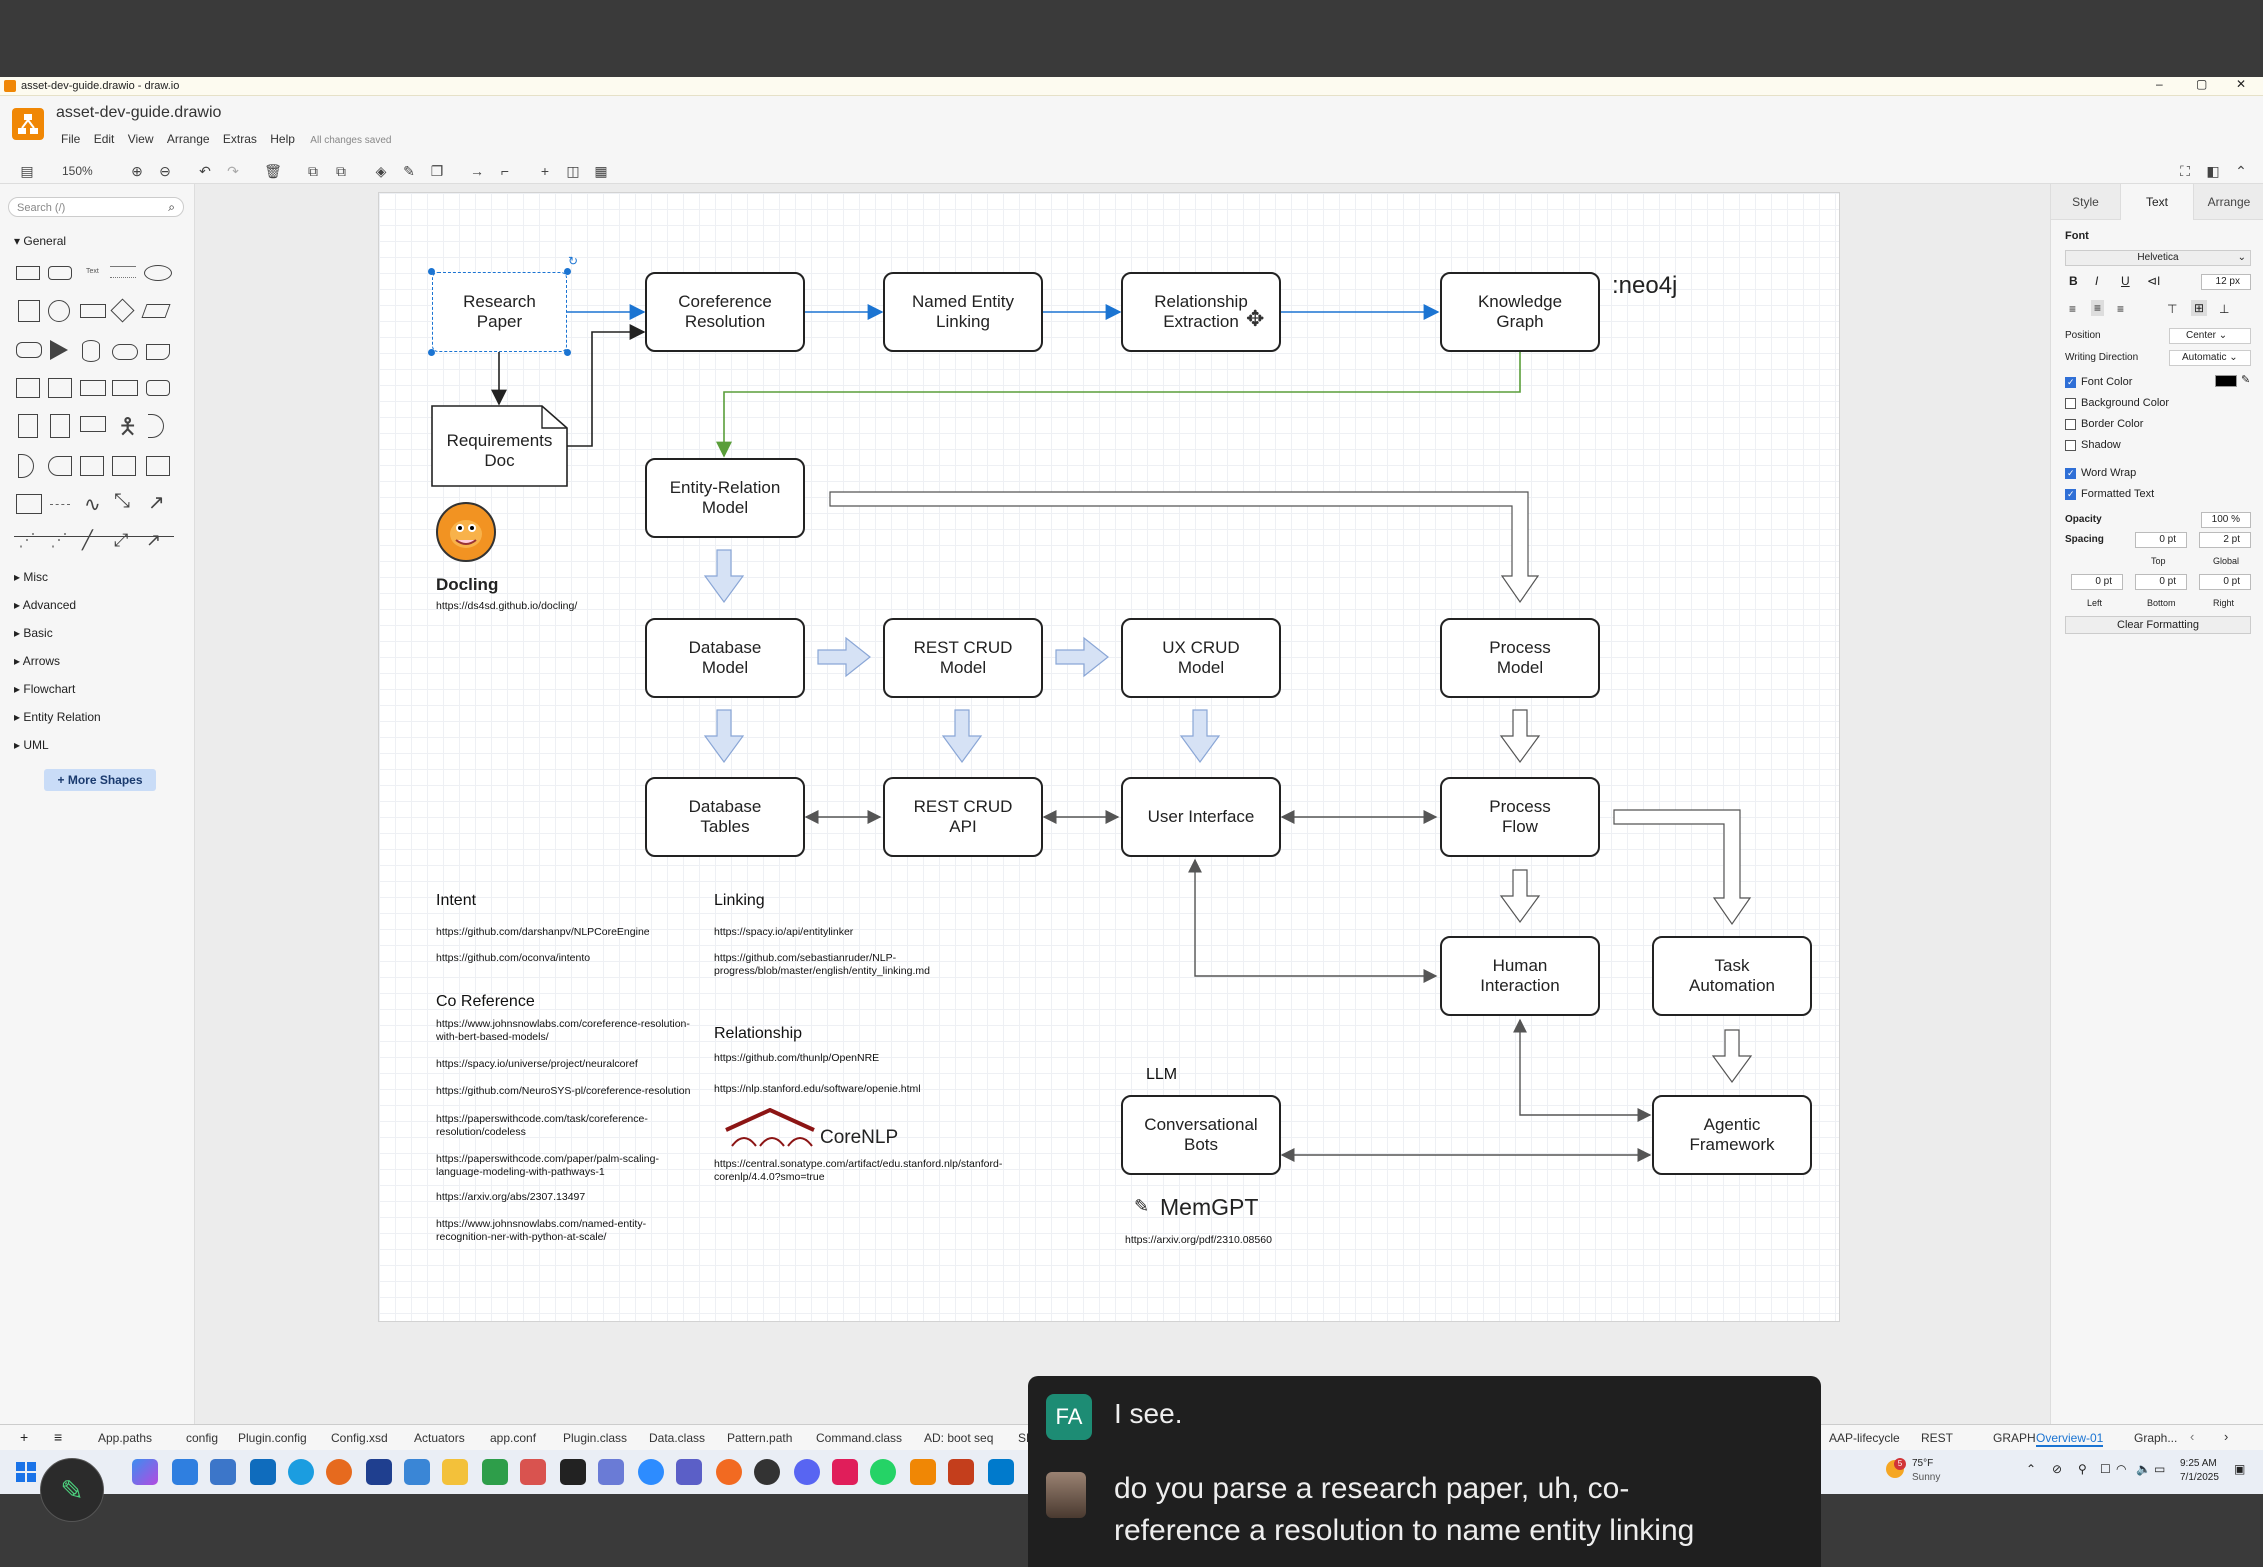 This screenshot has height=1567, width=2263. I want to click on valign-bottom-icon: ⊥, so click(2224, 309).